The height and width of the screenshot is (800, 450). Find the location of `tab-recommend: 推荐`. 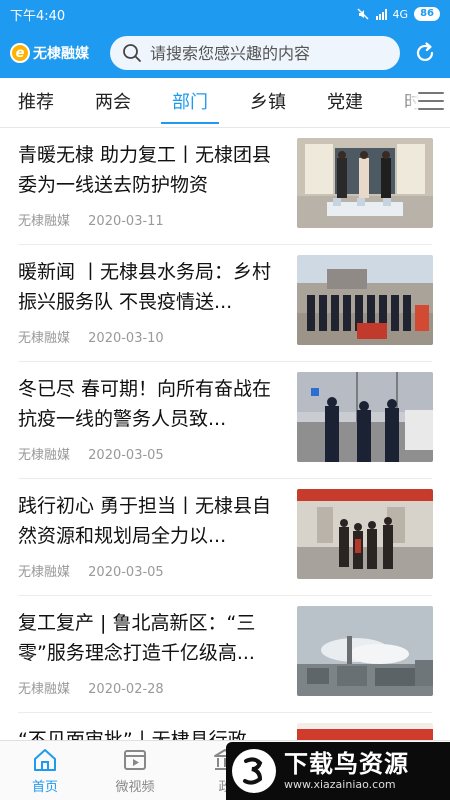

tab-recommend: 推荐 is located at coordinates (36, 102).